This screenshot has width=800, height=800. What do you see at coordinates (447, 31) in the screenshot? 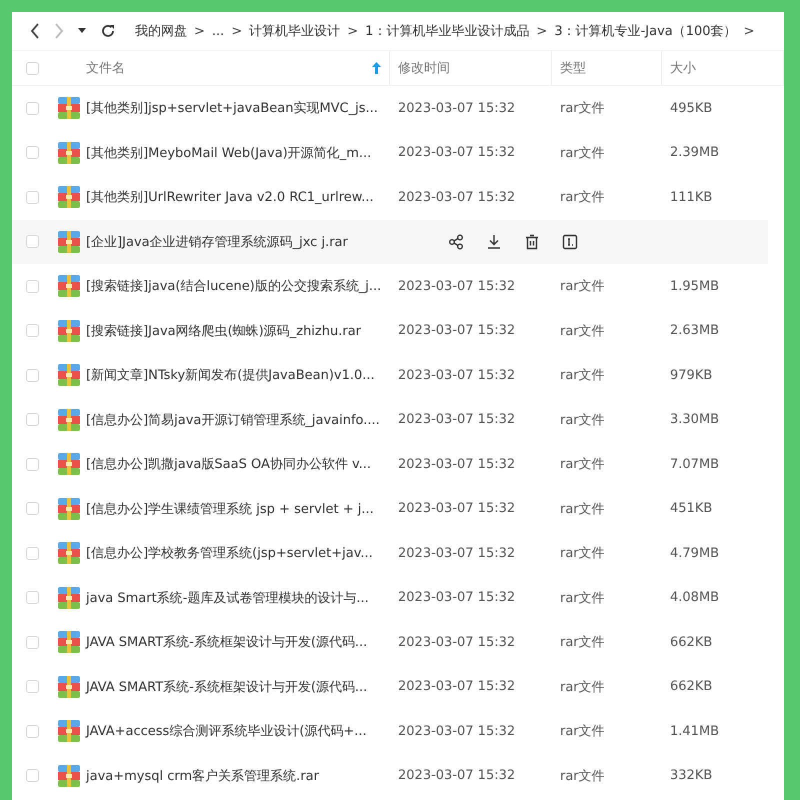
I see `breadcrumb-link: 1：计算机毕业毕业设计成品` at bounding box center [447, 31].